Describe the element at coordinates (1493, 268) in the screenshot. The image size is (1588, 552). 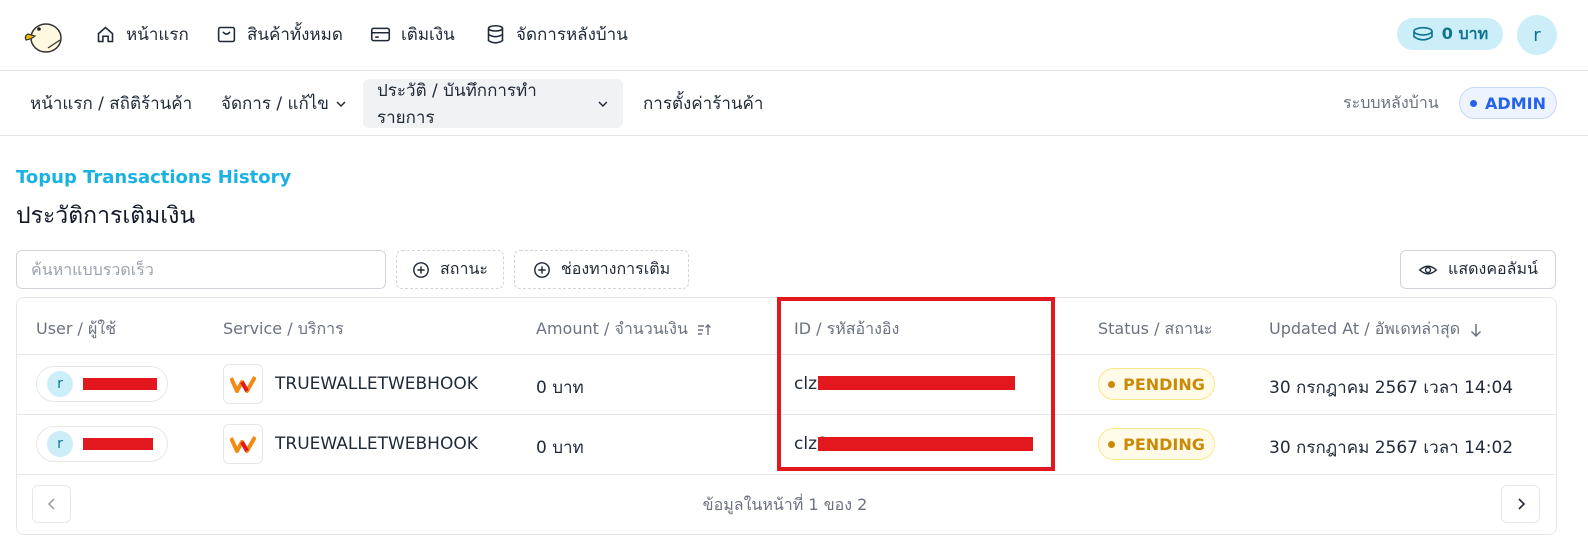
I see `show-columns-label: แสดงคอลัมน์` at that location.